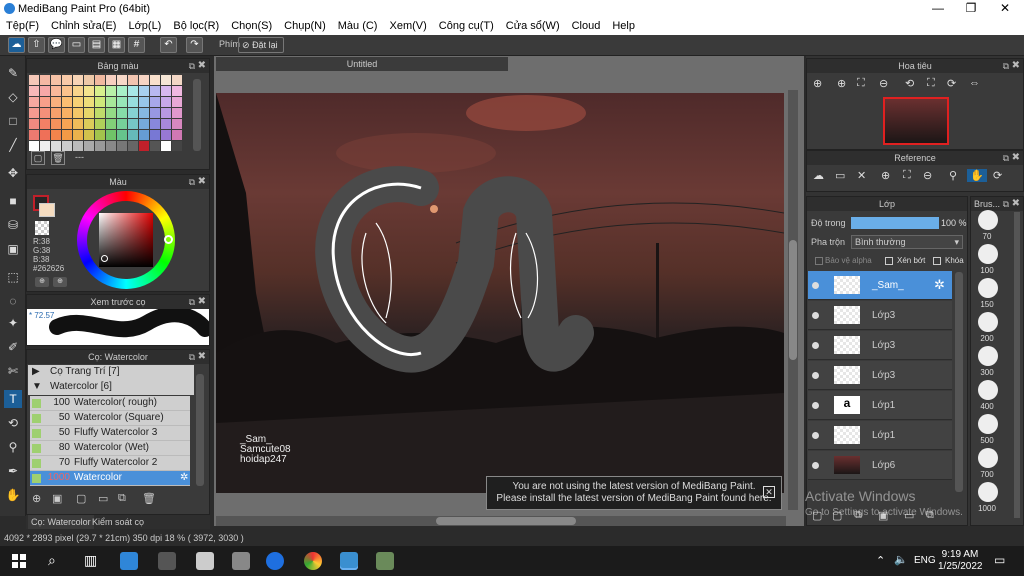 The width and height of the screenshot is (1024, 576). What do you see at coordinates (168, 239) in the screenshot?
I see `hue-marker` at bounding box center [168, 239].